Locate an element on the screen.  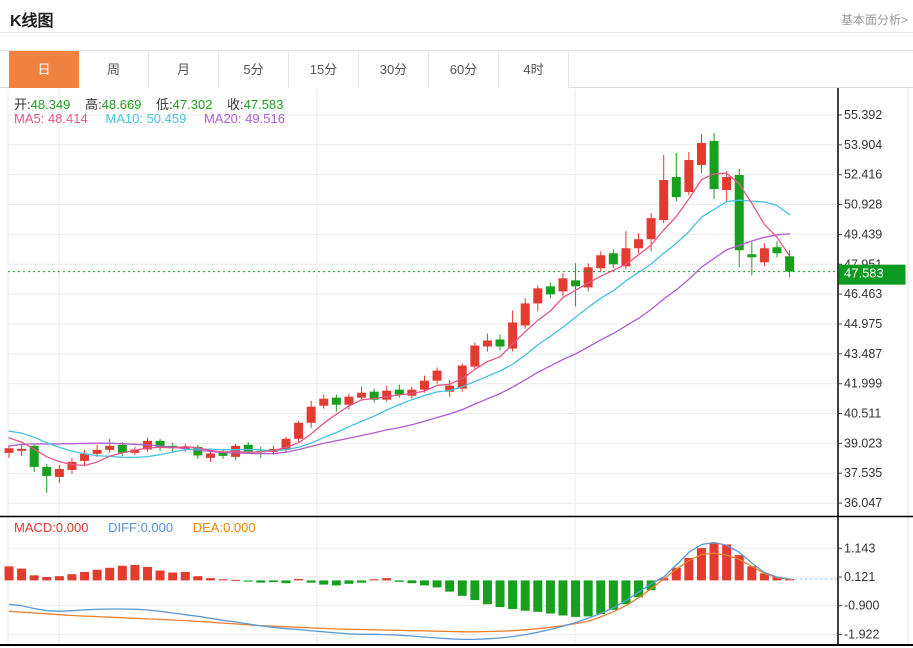
svg-text: 46.463 is located at coordinates (863, 294).